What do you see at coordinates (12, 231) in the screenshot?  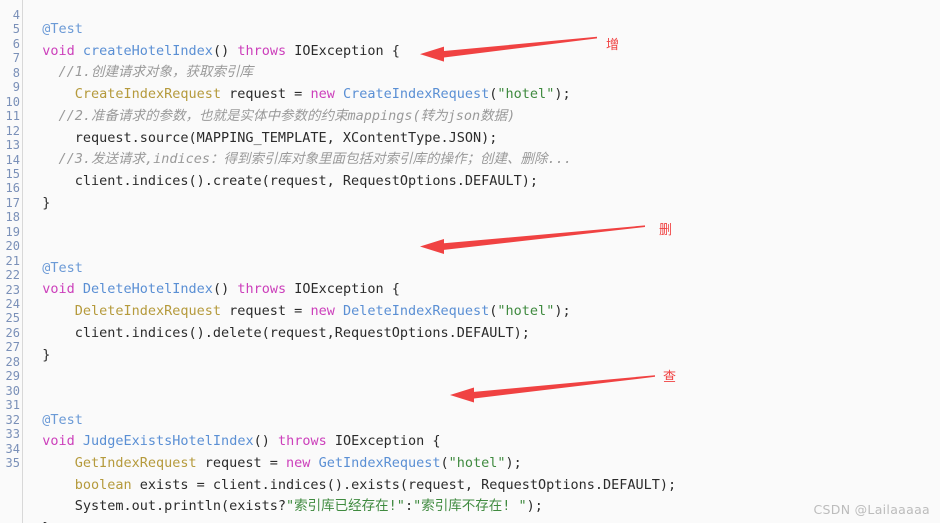 I see `line-number: 19` at bounding box center [12, 231].